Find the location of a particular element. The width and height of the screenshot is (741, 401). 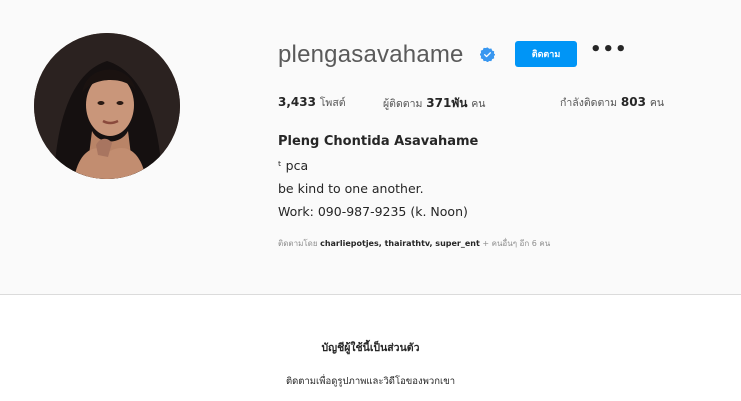

more-options-icon: ••• is located at coordinates (608, 50).